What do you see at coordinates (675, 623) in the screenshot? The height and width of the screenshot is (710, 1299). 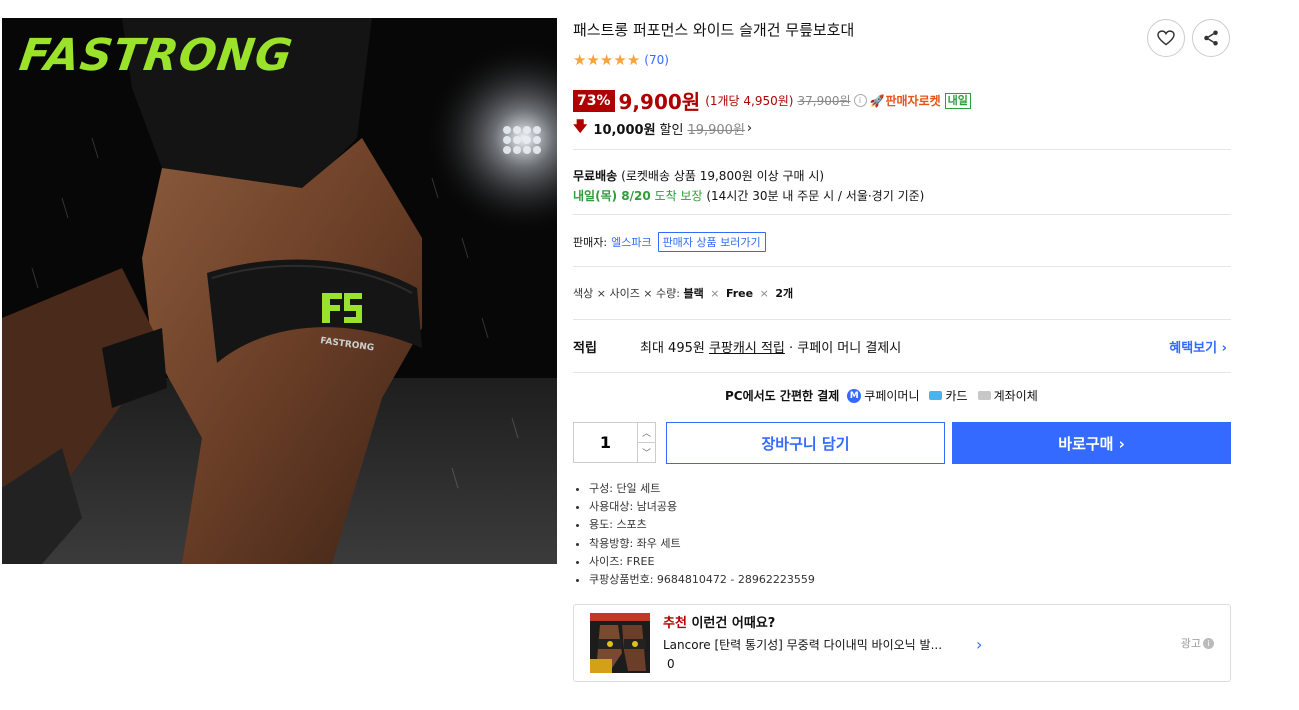 I see `recommendation-title-highlight: 추천` at bounding box center [675, 623].